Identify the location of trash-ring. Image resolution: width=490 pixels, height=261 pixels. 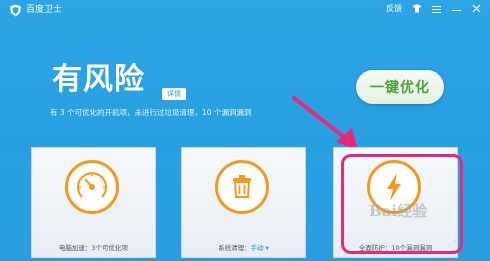
(242, 187).